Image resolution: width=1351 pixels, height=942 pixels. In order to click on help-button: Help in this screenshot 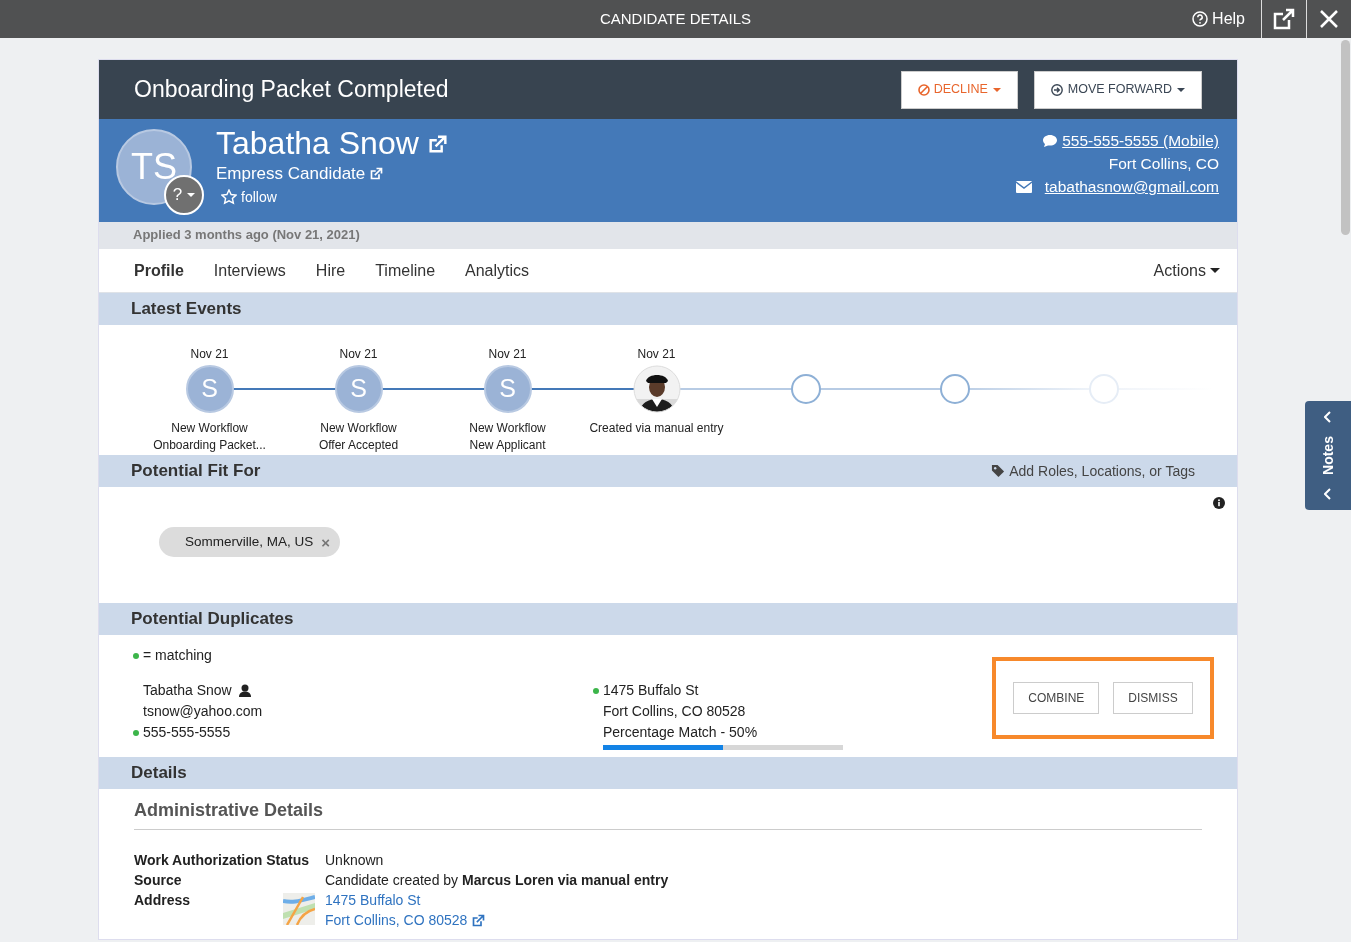, I will do `click(1218, 19)`.